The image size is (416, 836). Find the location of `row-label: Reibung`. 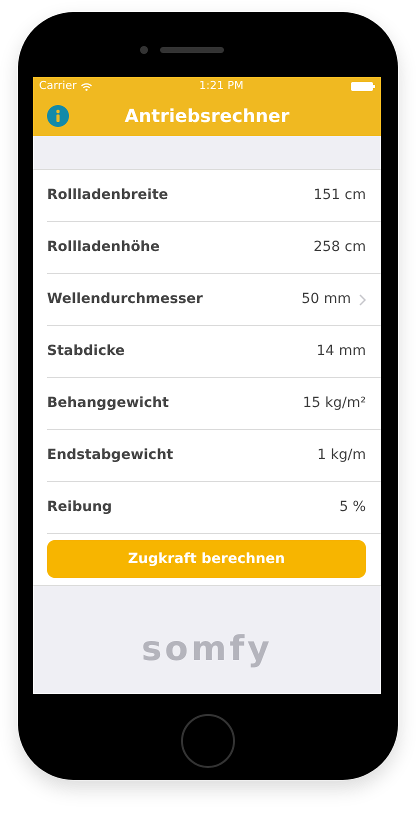

row-label: Reibung is located at coordinates (79, 507).